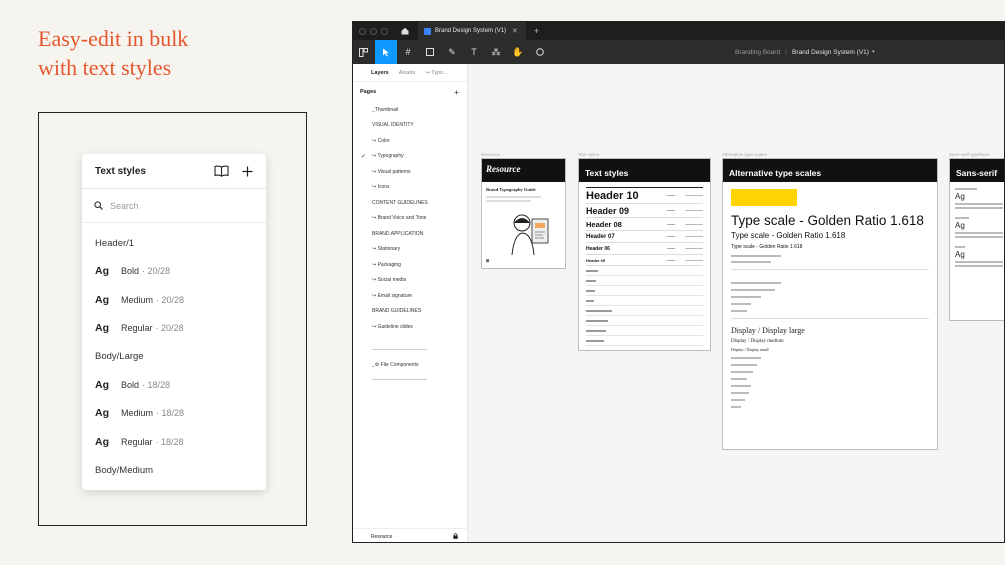 The width and height of the screenshot is (1005, 565). Describe the element at coordinates (405, 31) in the screenshot. I see `home-icon` at that location.